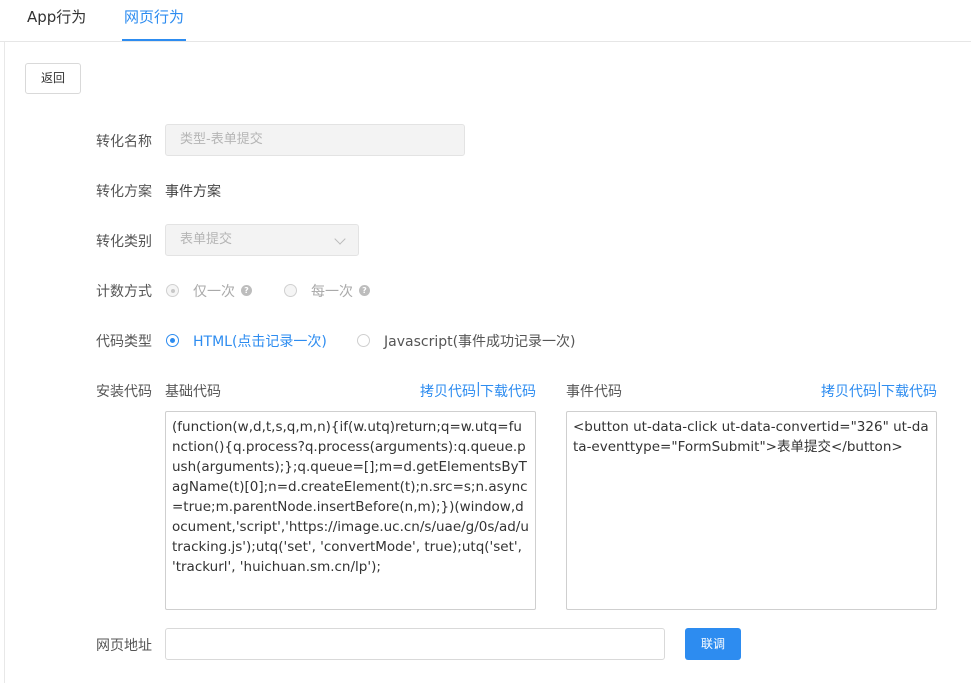  What do you see at coordinates (124, 342) in the screenshot?
I see `code-type-label: 代码类型` at bounding box center [124, 342].